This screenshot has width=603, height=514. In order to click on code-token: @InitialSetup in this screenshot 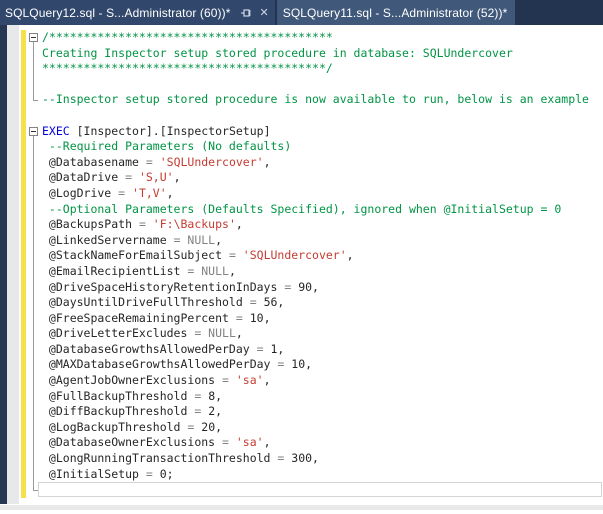, I will do `click(94, 473)`.